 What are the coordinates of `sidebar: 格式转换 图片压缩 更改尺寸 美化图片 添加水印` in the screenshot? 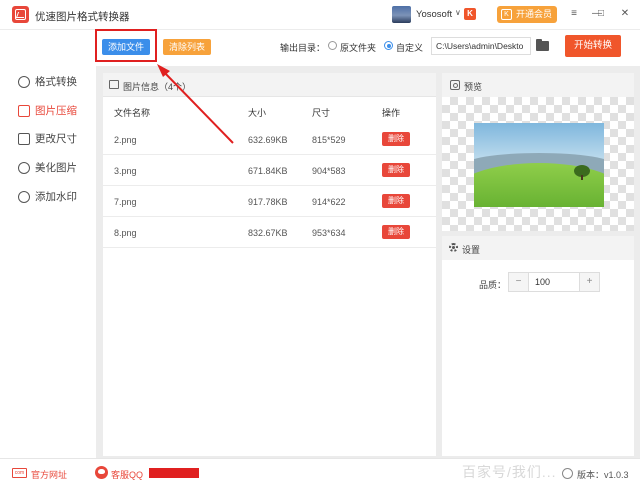 It's located at (48, 262).